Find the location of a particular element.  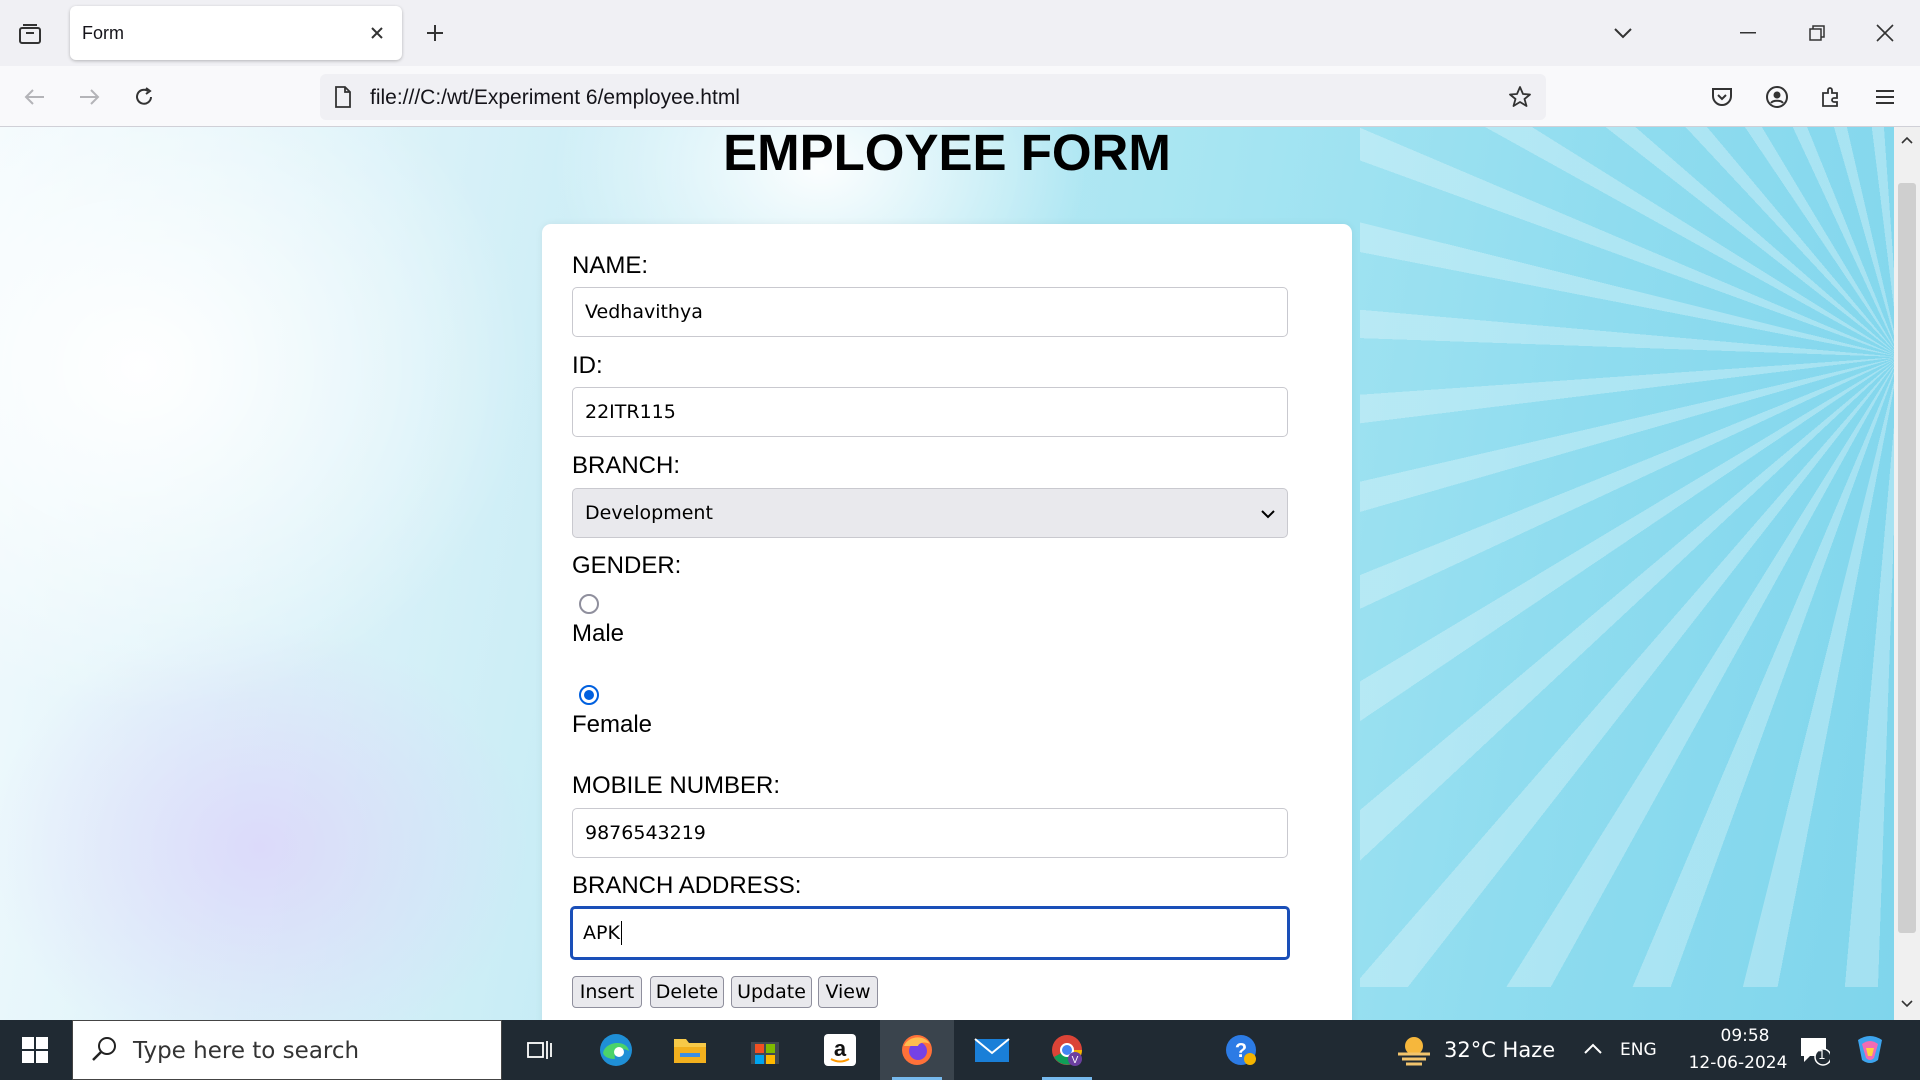

amazon-icon: a is located at coordinates (840, 1050).